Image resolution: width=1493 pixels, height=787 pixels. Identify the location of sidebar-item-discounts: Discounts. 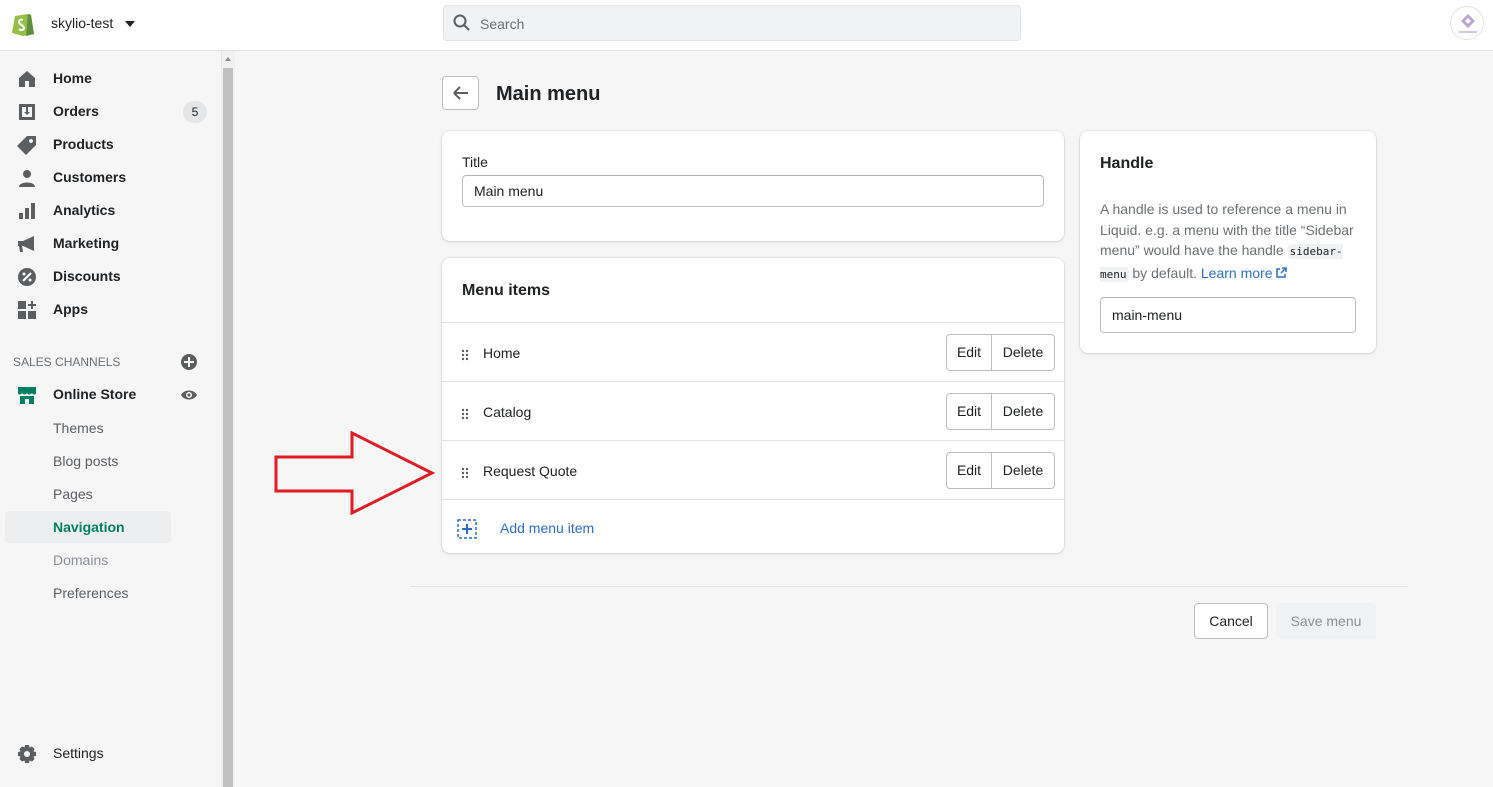
(105, 277).